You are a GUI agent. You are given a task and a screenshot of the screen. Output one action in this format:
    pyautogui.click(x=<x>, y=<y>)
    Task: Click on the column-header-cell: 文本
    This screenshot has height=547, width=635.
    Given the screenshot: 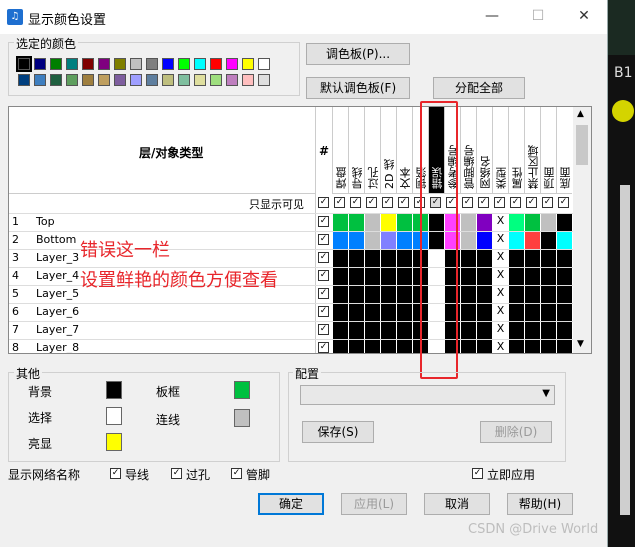 What is the action you would take?
    pyautogui.click(x=404, y=150)
    